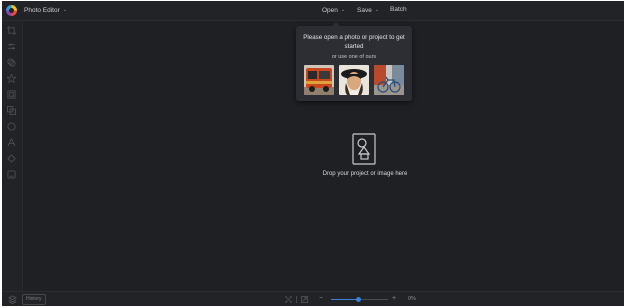 This screenshot has height=308, width=628. I want to click on sample-photo-van, so click(319, 80).